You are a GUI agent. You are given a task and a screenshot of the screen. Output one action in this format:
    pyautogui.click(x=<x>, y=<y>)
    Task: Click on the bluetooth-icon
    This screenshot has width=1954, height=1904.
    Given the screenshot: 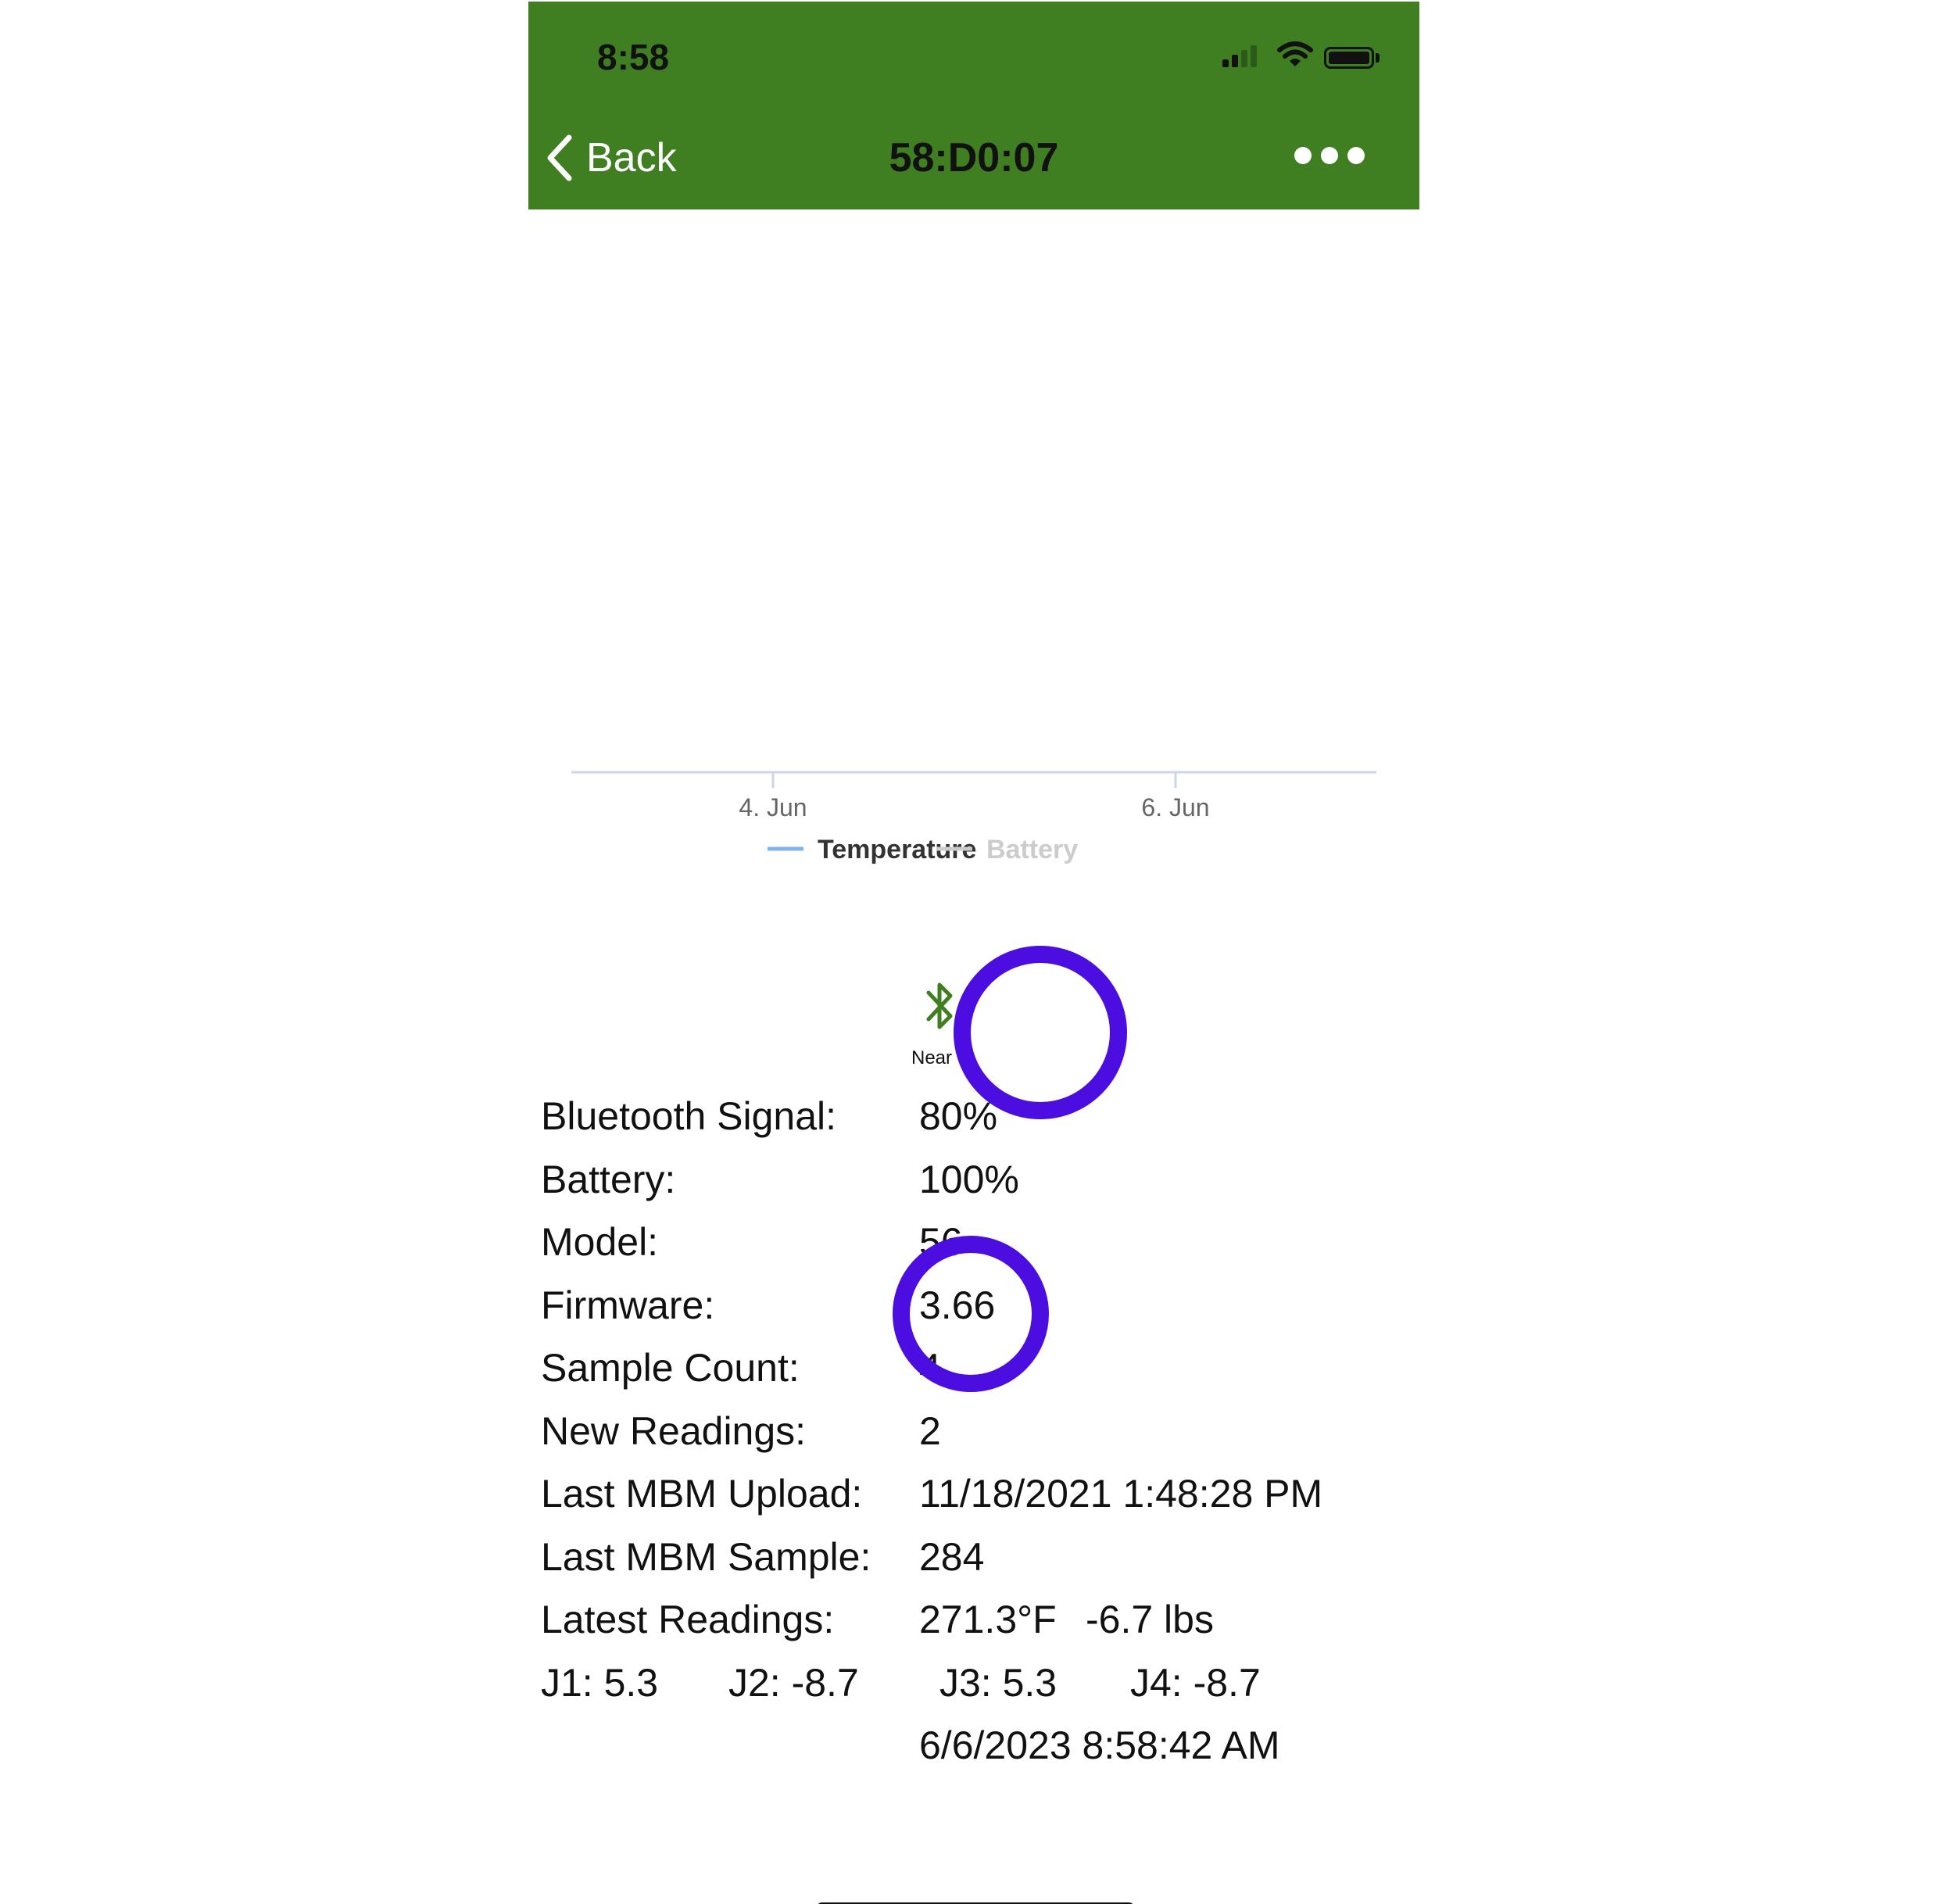 What is the action you would take?
    pyautogui.click(x=939, y=1005)
    